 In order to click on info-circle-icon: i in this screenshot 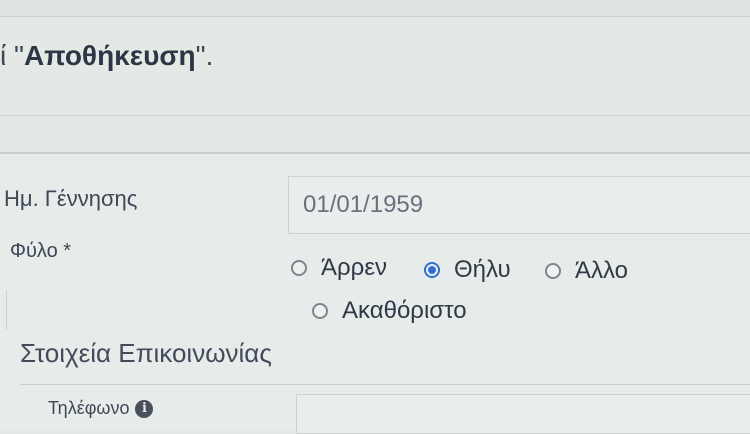, I will do `click(144, 408)`.